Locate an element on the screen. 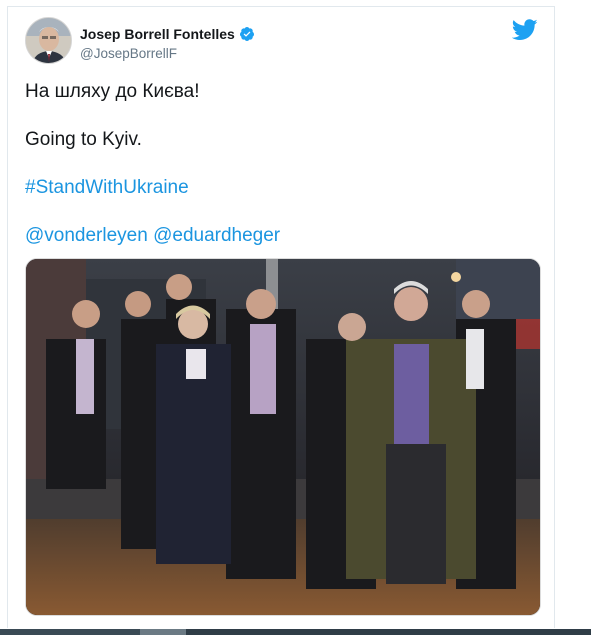 The width and height of the screenshot is (591, 635). mentions-line: @vonderleyen @eduardheger is located at coordinates (285, 236).